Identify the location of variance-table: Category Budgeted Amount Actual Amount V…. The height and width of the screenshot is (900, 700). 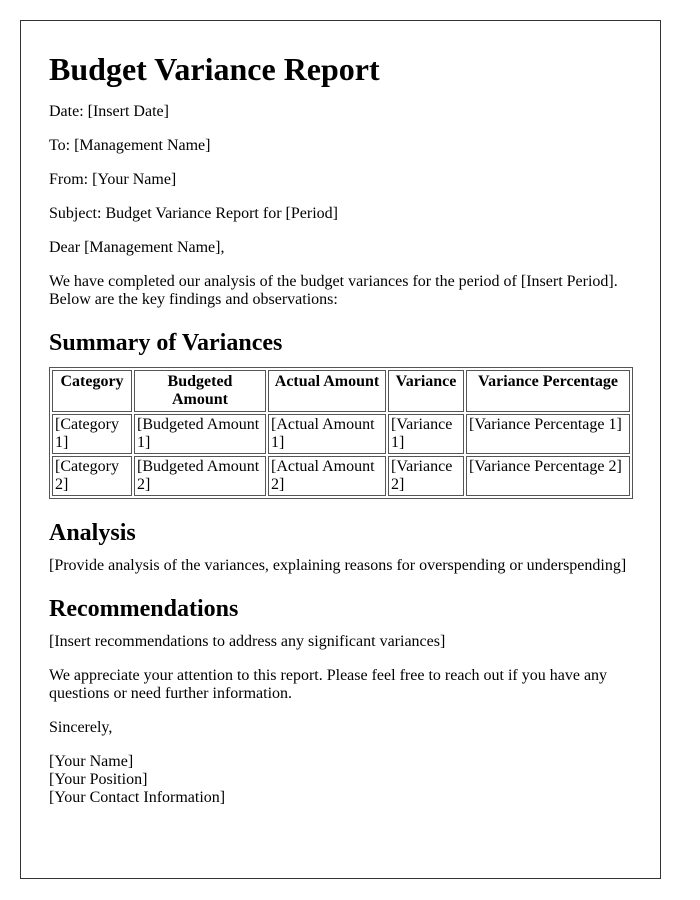
(341, 433).